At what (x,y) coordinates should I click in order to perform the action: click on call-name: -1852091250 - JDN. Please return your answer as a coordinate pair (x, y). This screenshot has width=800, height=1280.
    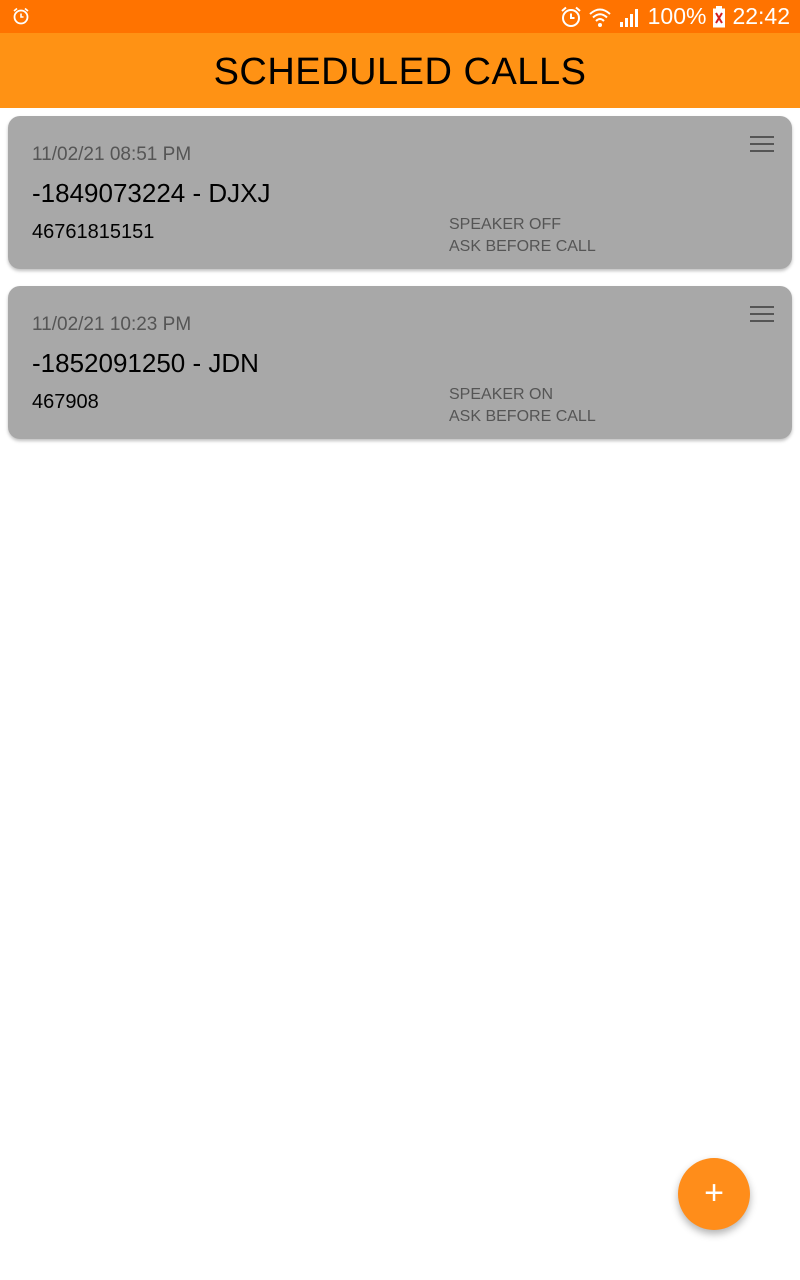
    Looking at the image, I should click on (145, 363).